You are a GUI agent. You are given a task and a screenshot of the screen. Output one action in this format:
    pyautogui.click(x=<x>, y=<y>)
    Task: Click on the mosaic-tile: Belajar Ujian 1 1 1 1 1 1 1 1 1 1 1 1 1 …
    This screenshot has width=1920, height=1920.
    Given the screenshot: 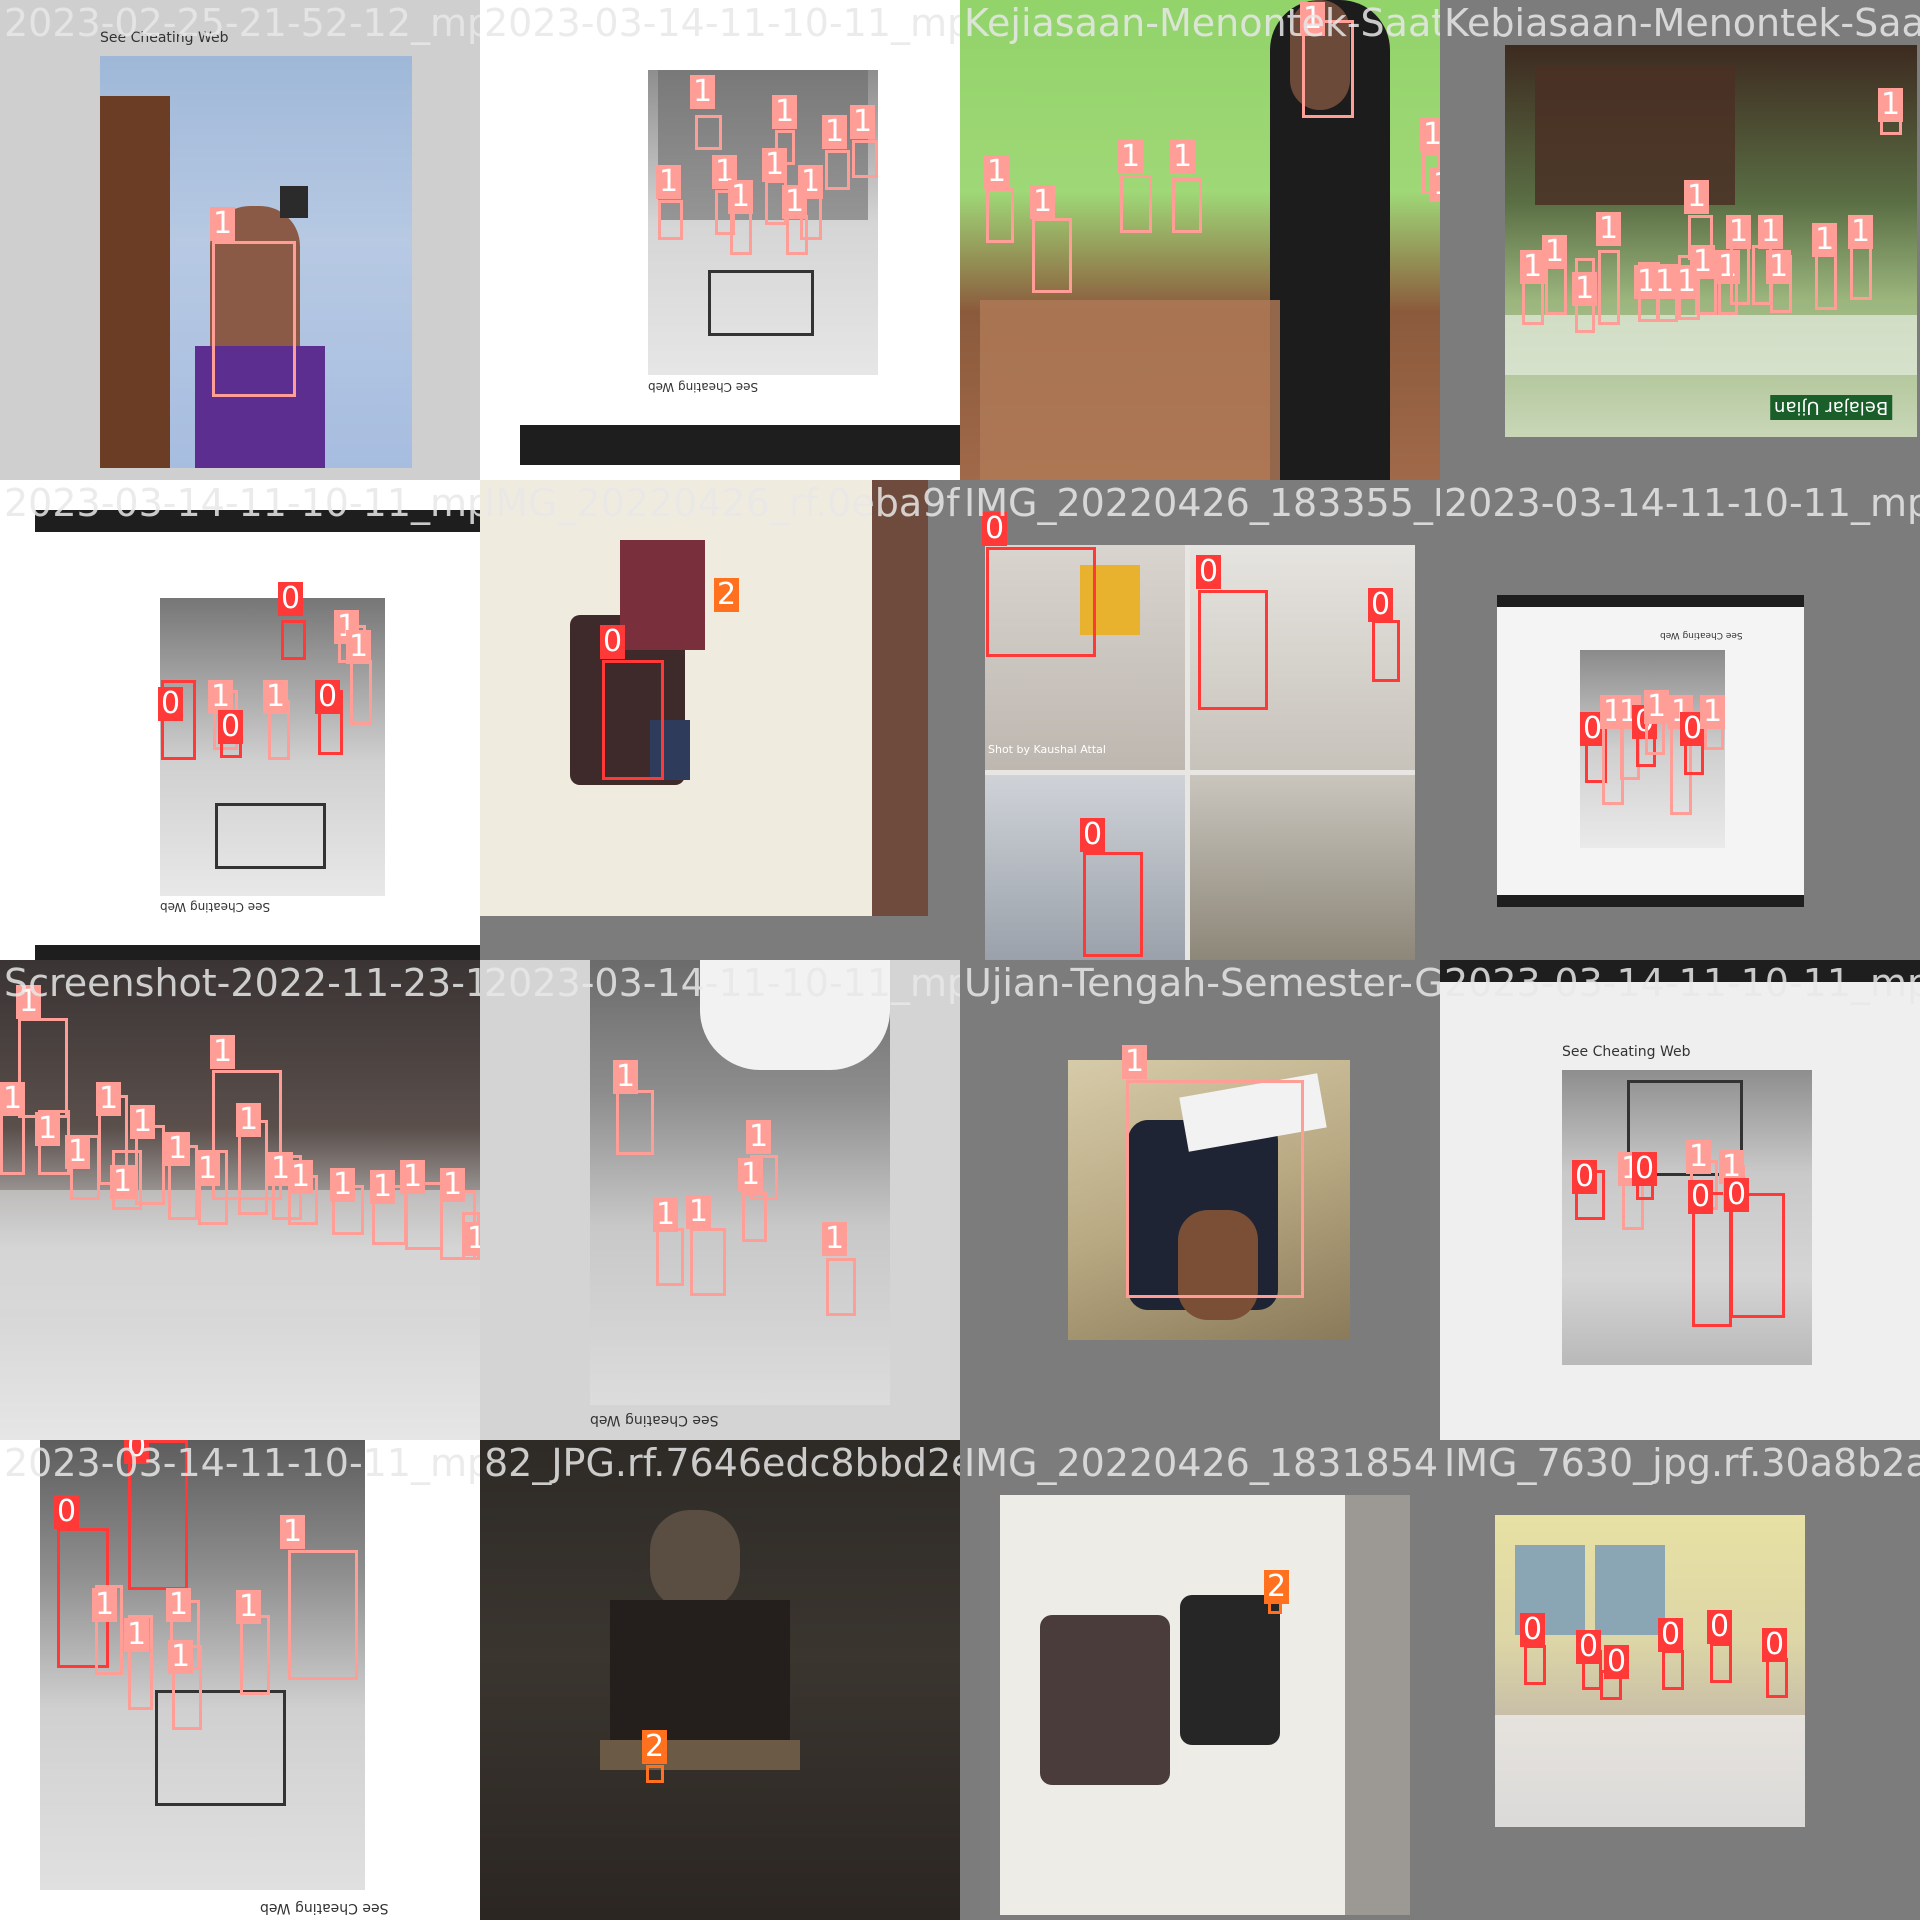 What is the action you would take?
    pyautogui.click(x=1680, y=240)
    